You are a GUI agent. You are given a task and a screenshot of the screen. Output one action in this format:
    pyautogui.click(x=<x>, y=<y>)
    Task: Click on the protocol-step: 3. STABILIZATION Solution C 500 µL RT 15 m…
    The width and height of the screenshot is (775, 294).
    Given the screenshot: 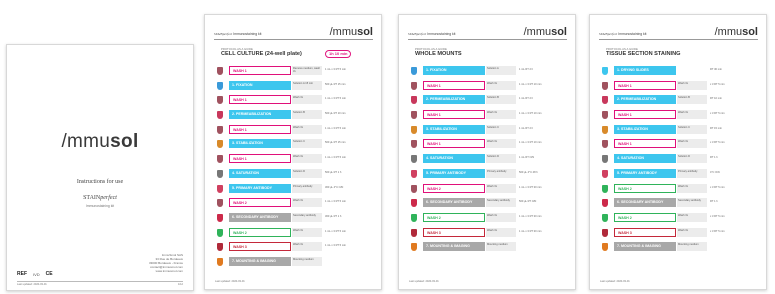 What is the action you would take?
    pyautogui.click(x=295, y=144)
    